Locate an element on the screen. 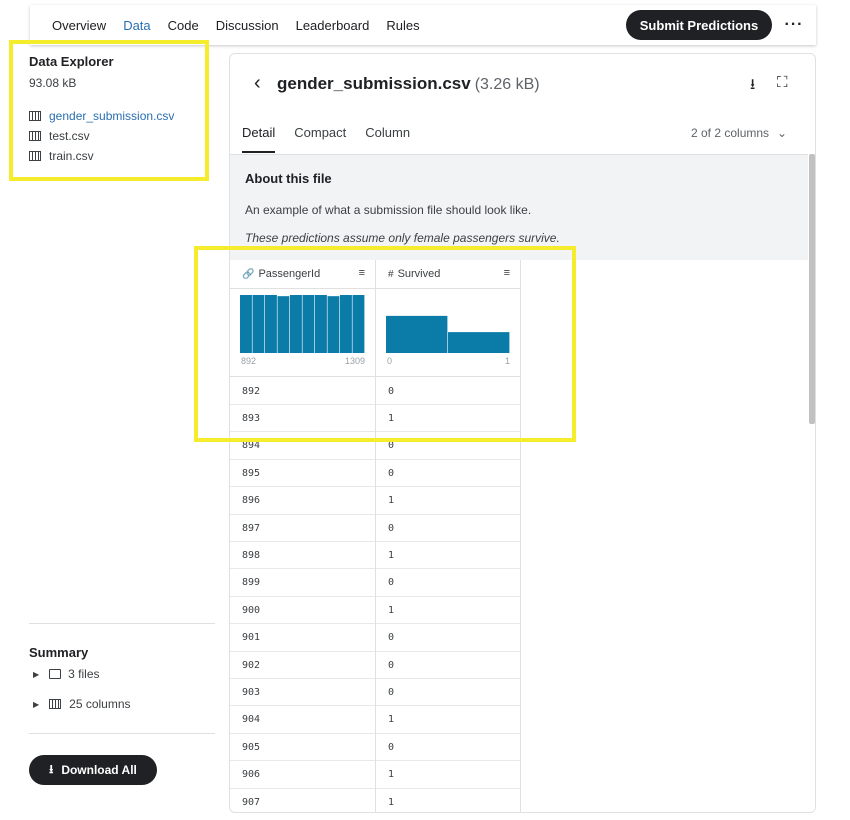 Image resolution: width=850 pixels, height=820 pixels. table-row: 900 1 is located at coordinates (375, 610).